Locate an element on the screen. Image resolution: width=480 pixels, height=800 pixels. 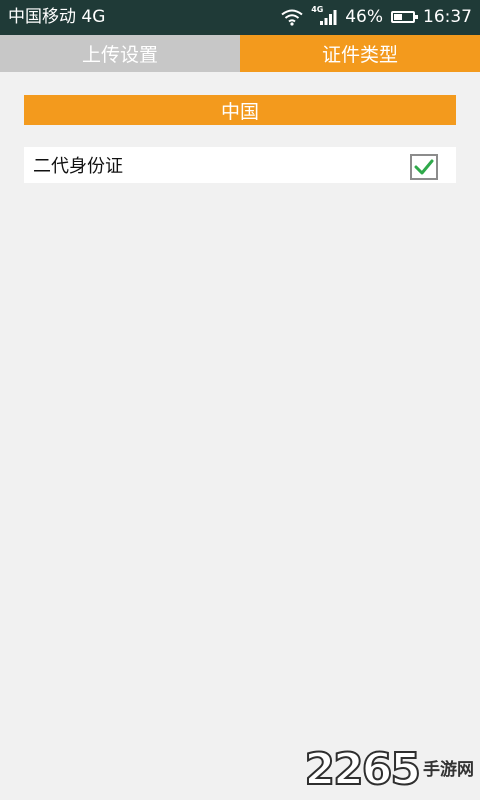
battery-percent: 46% is located at coordinates (364, 17).